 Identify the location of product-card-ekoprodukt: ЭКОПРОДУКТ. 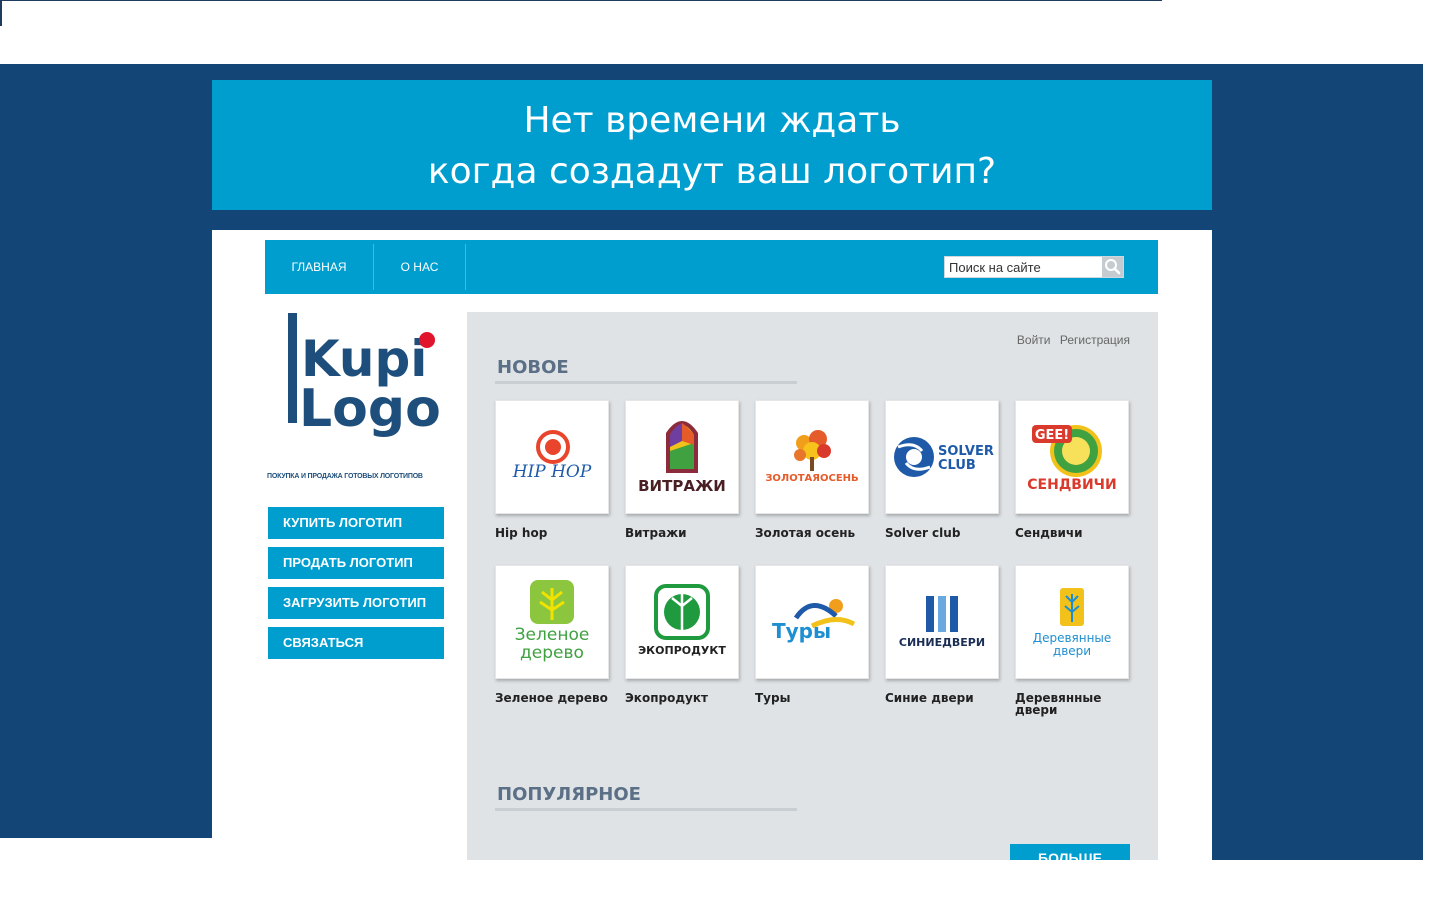
(682, 622).